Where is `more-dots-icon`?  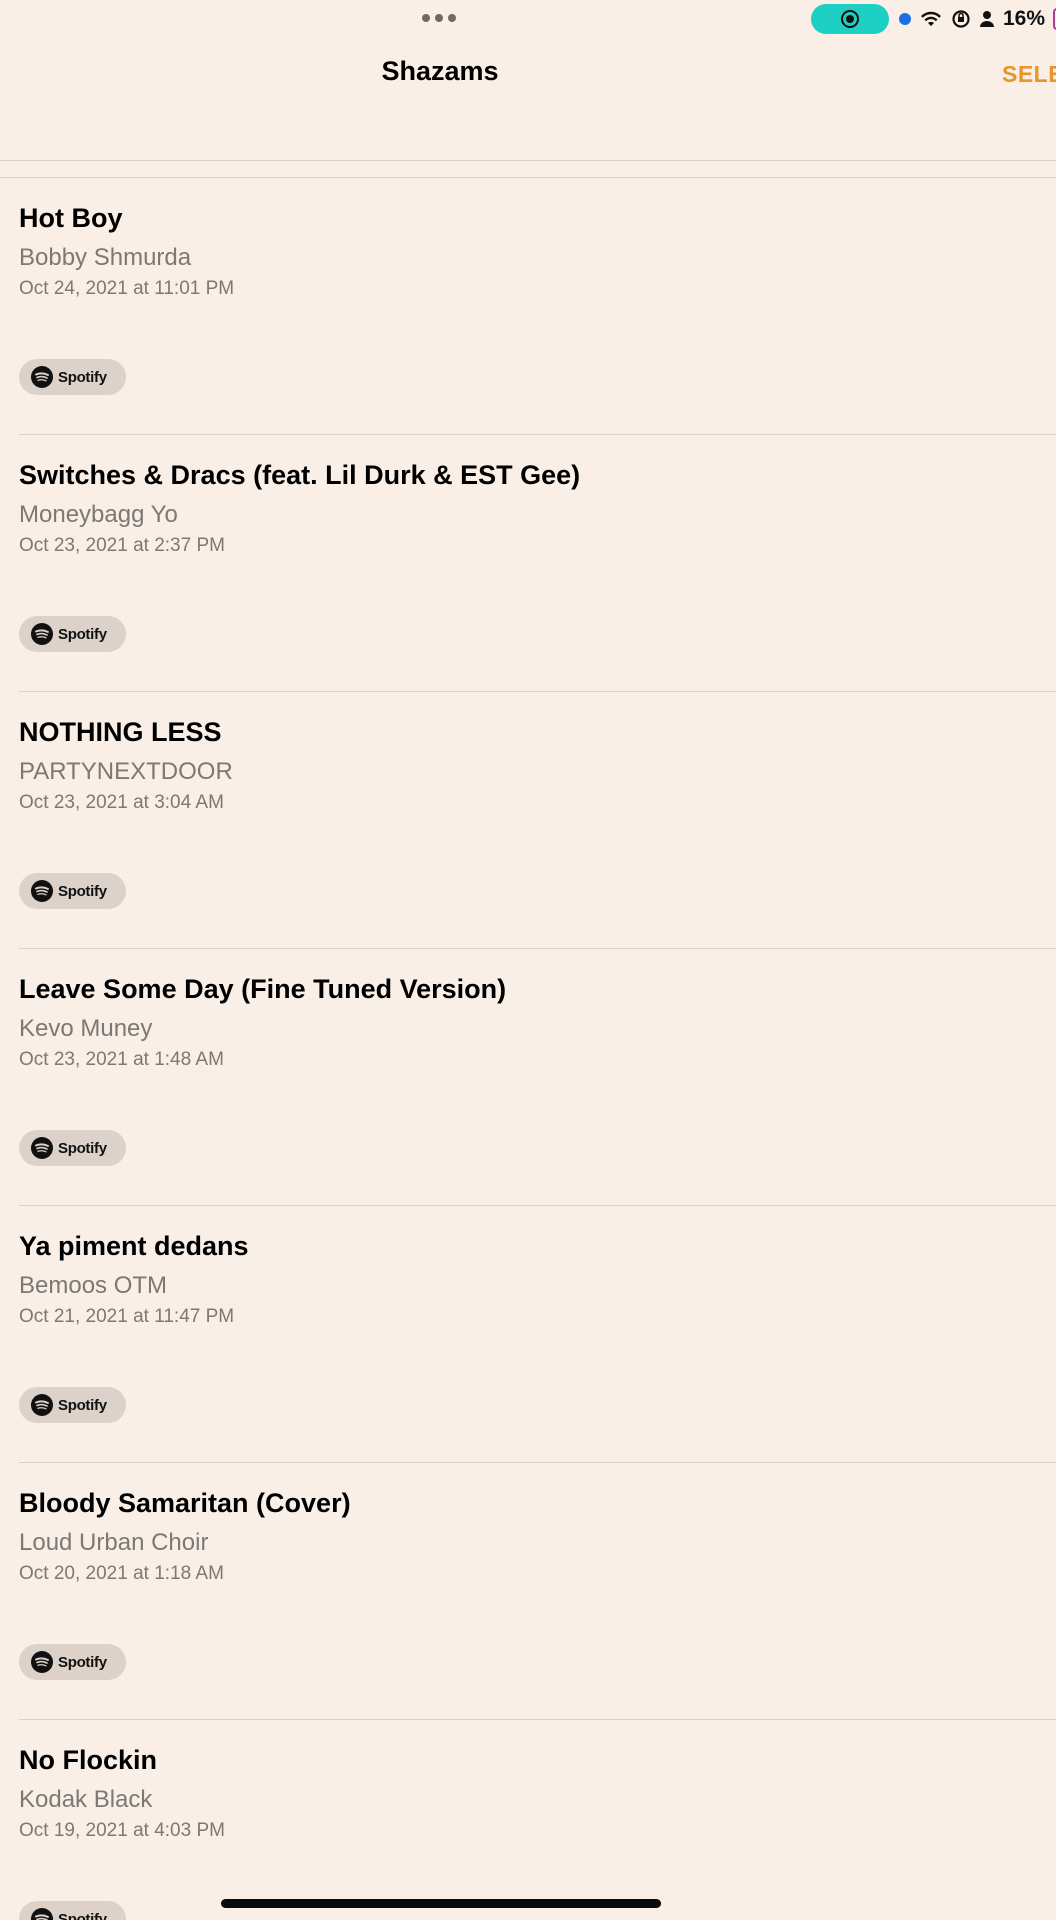
more-dots-icon is located at coordinates (439, 18).